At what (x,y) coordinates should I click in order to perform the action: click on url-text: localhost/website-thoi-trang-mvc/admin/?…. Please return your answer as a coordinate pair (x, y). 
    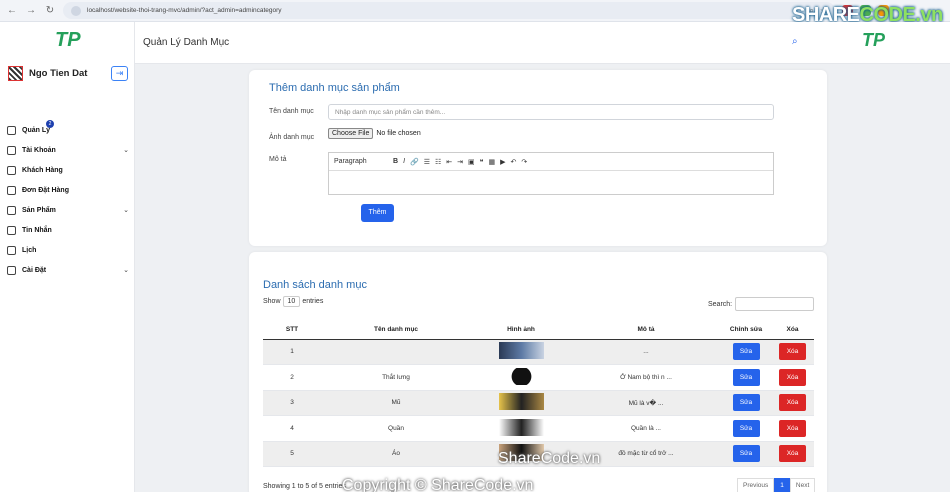
    Looking at the image, I should click on (184, 10).